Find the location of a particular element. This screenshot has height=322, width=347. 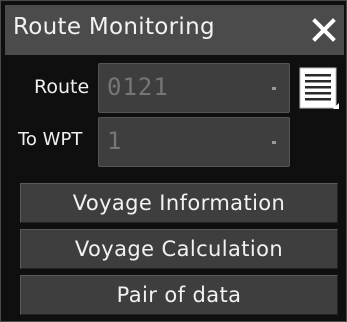

list-icon is located at coordinates (319, 88).